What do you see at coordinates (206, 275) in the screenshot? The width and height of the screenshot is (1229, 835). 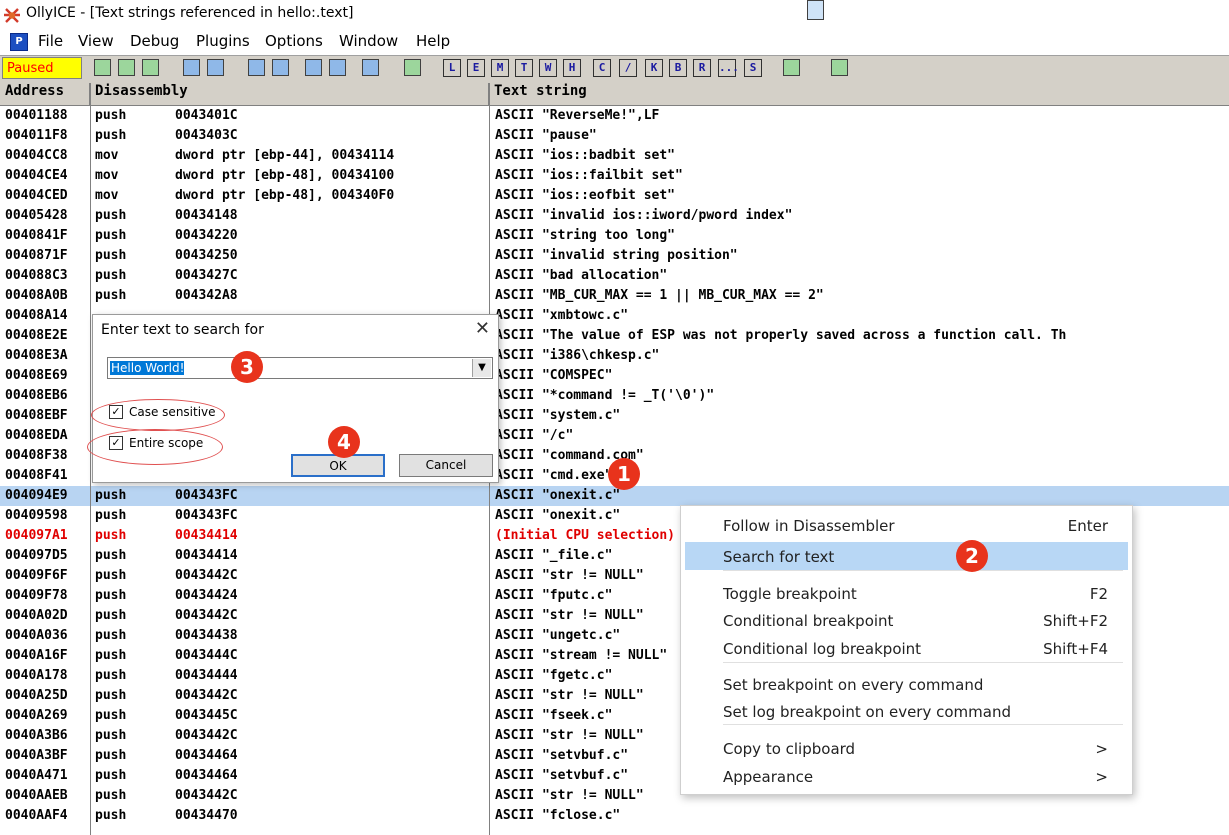 I see `row-operand: 0043427C` at bounding box center [206, 275].